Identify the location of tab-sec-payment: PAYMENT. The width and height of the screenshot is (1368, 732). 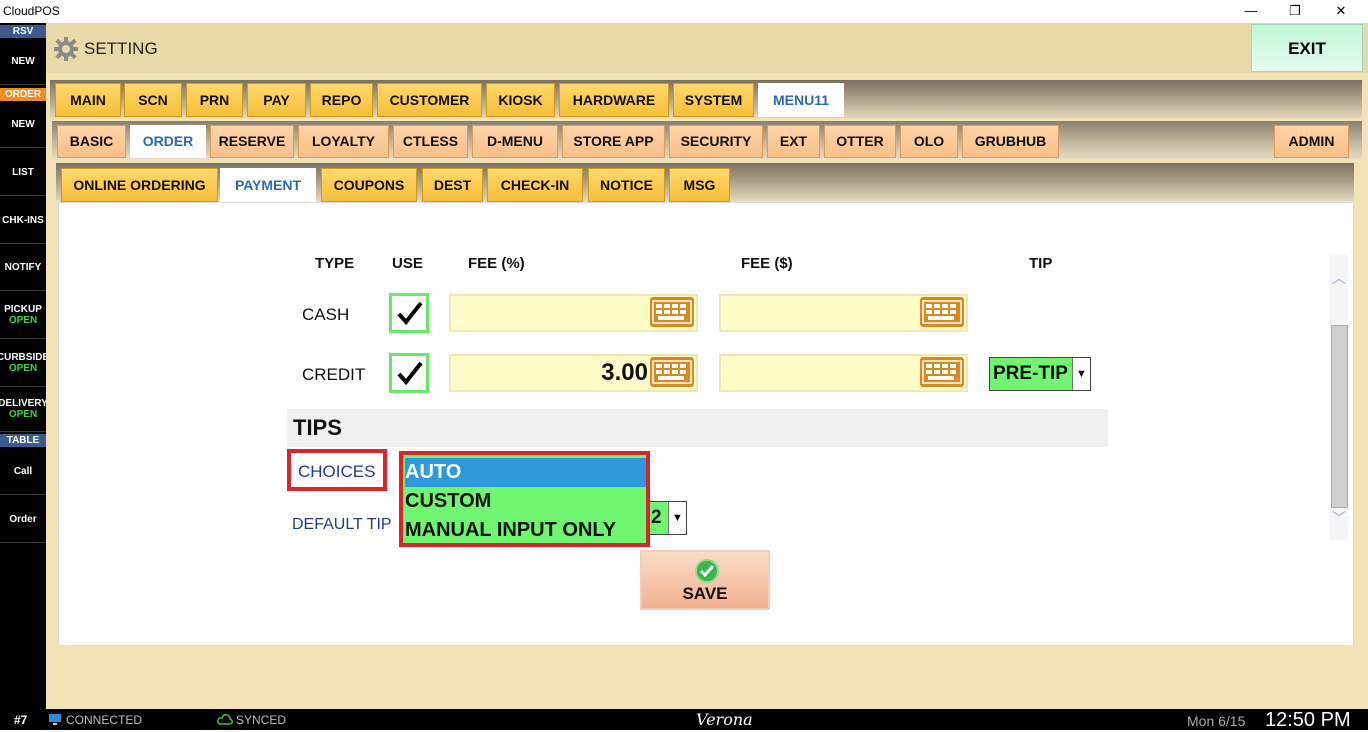
(268, 185).